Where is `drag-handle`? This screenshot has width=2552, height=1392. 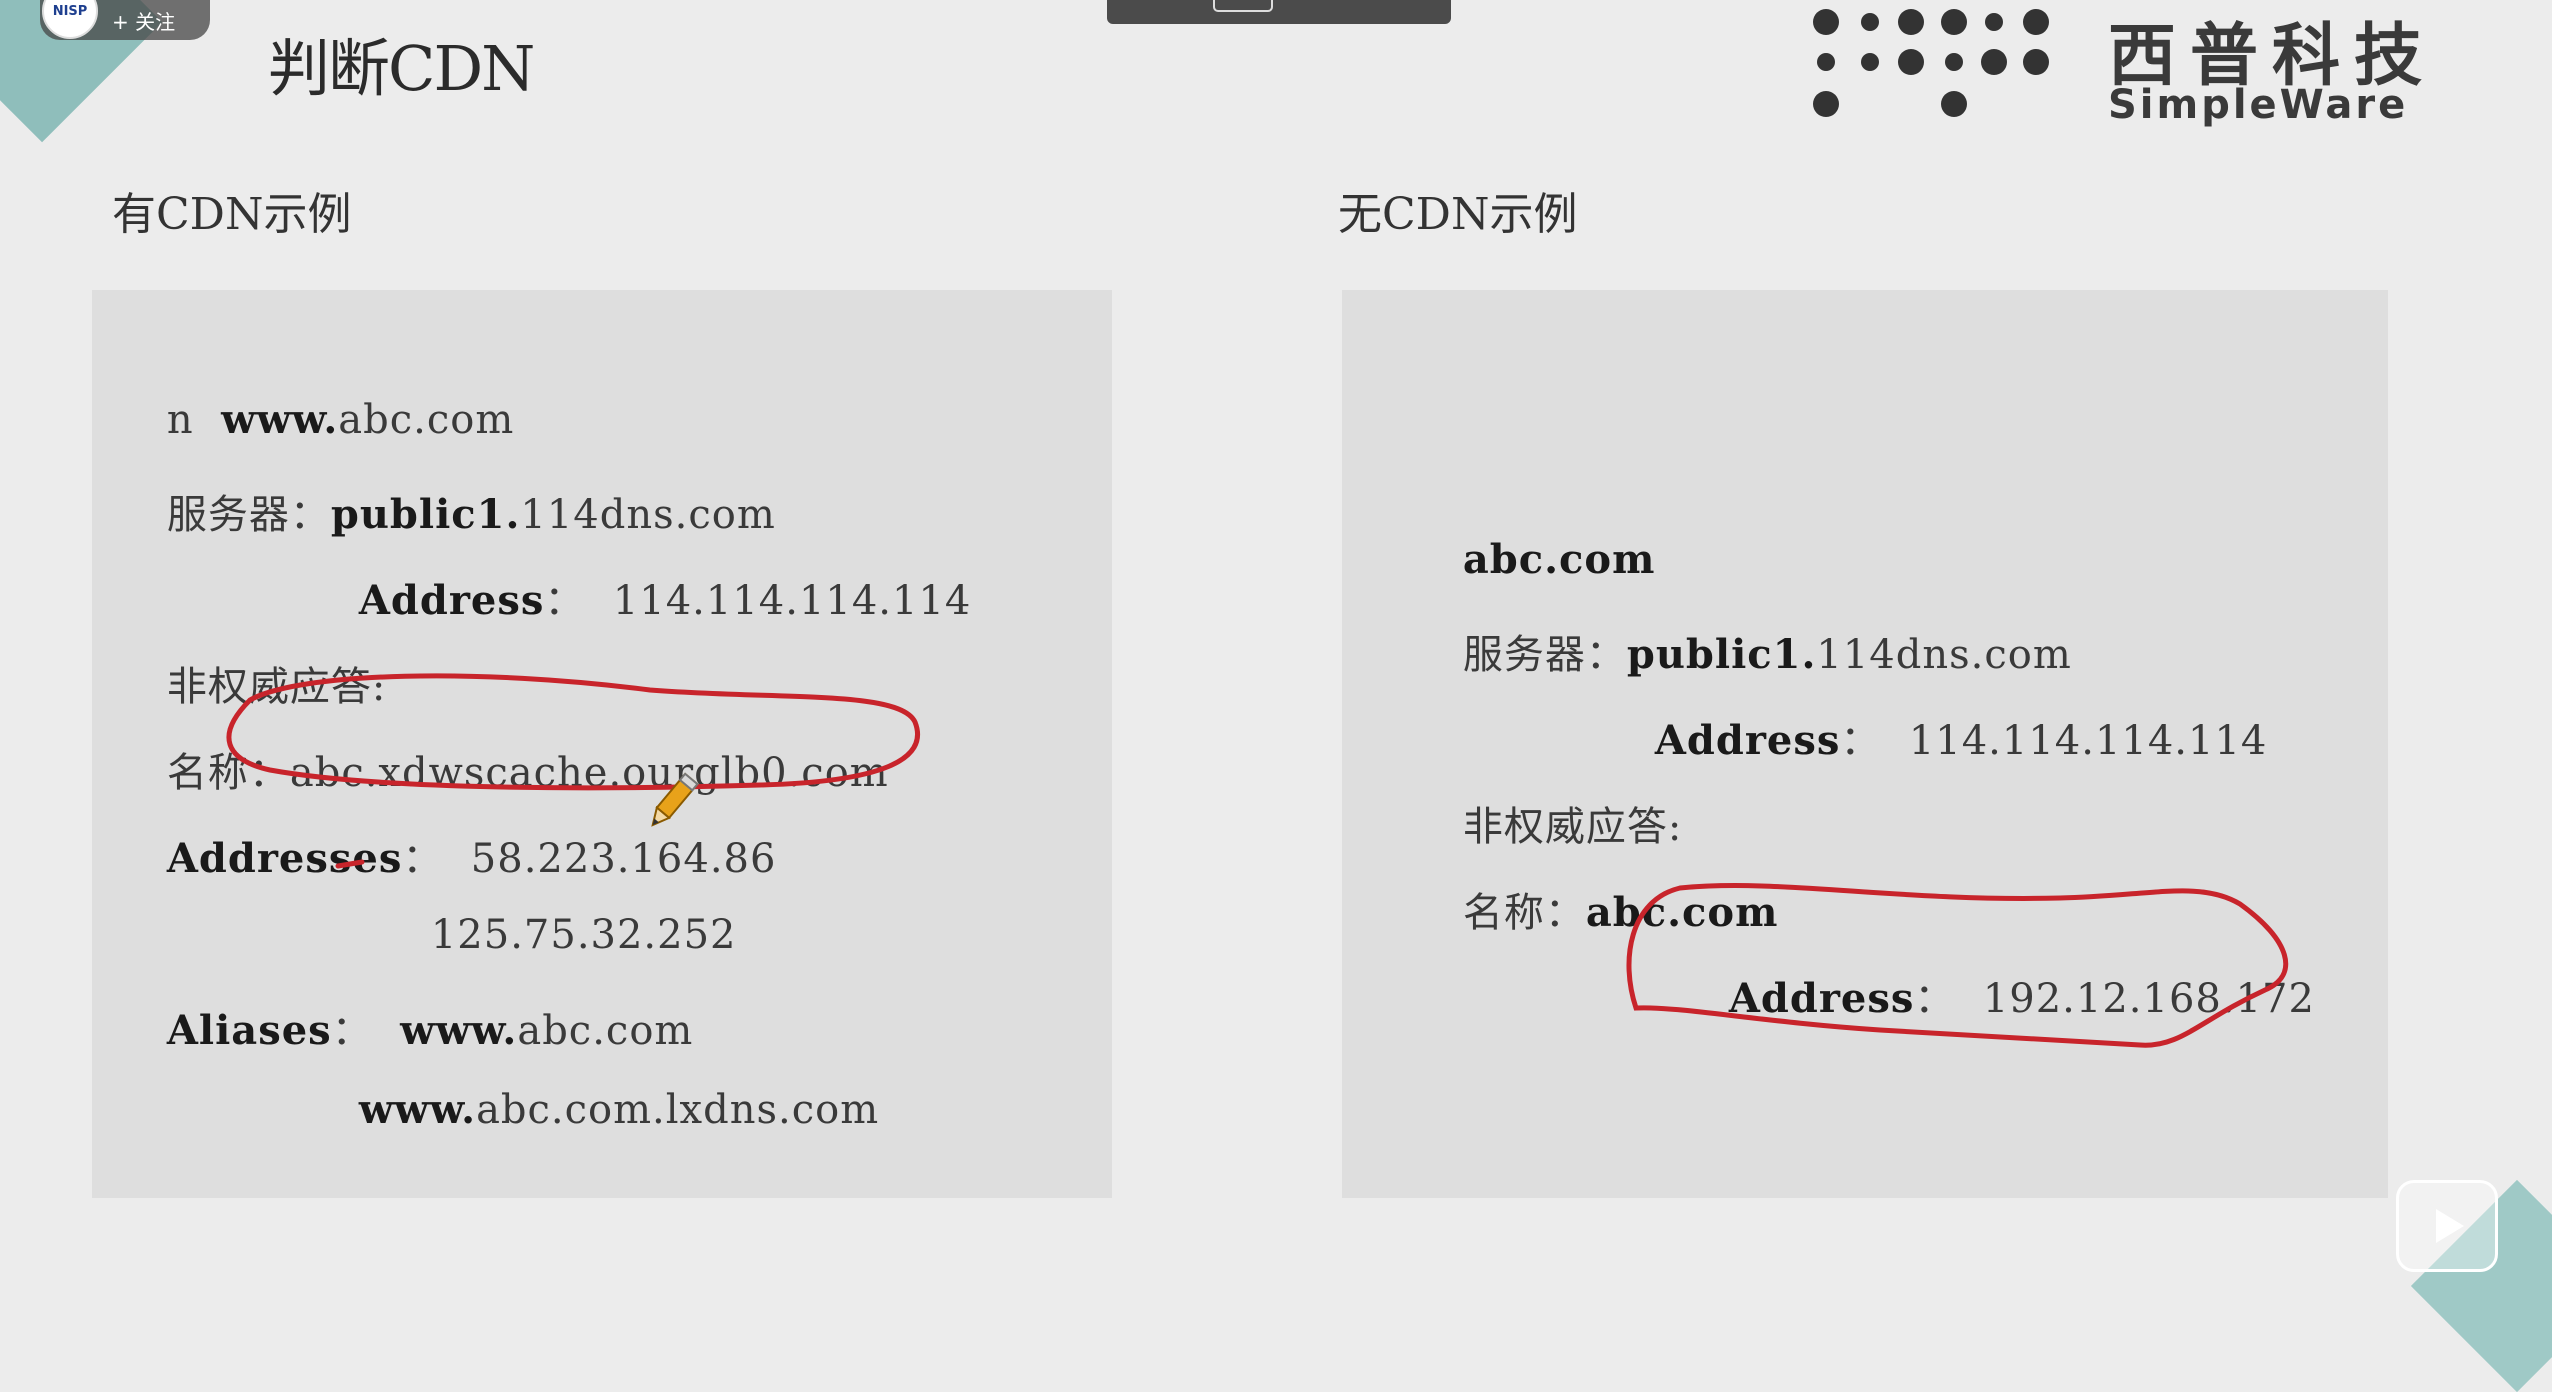 drag-handle is located at coordinates (1243, 6).